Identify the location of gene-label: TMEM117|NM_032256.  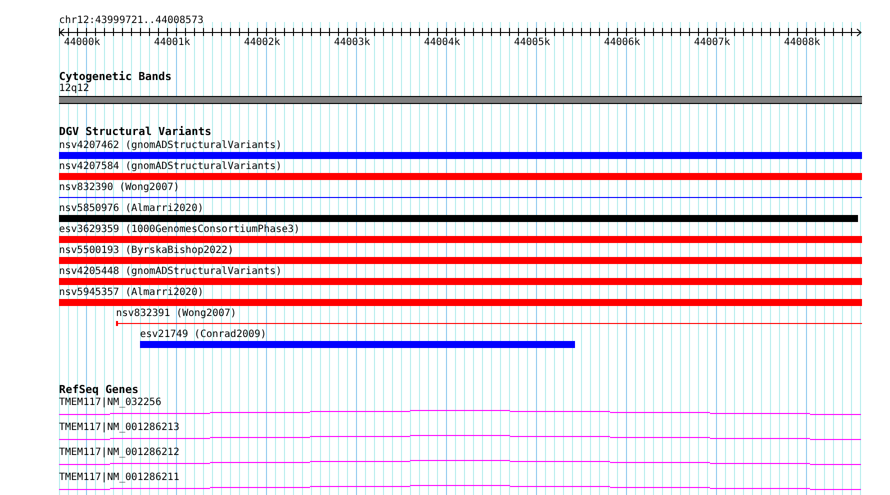
(110, 402).